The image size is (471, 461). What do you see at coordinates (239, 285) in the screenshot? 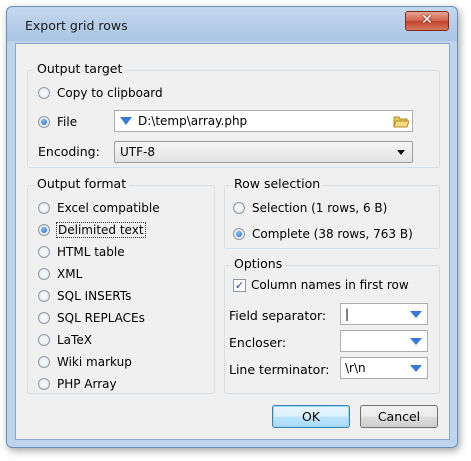
I see `checkmark-icon: ✓` at bounding box center [239, 285].